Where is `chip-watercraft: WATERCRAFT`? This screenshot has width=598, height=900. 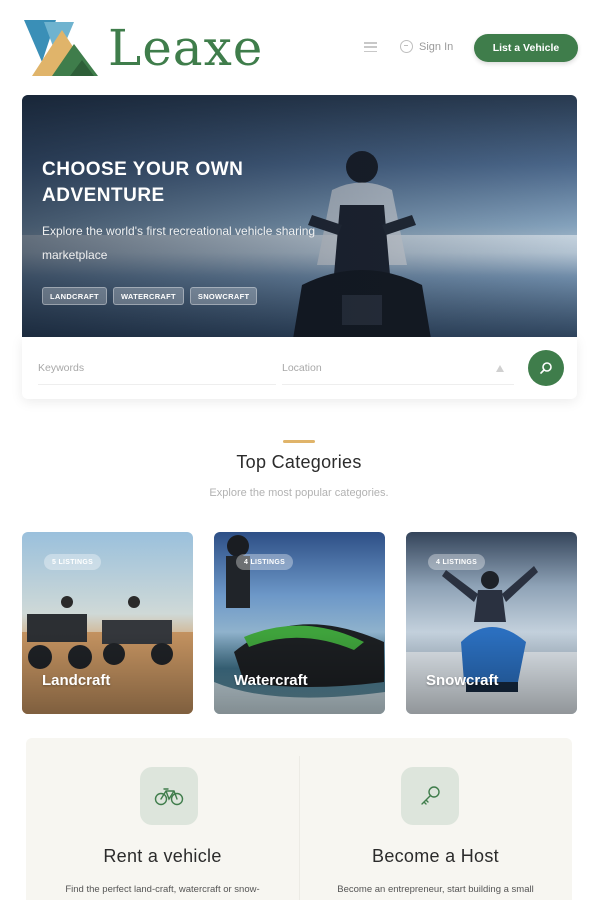 chip-watercraft: WATERCRAFT is located at coordinates (148, 296).